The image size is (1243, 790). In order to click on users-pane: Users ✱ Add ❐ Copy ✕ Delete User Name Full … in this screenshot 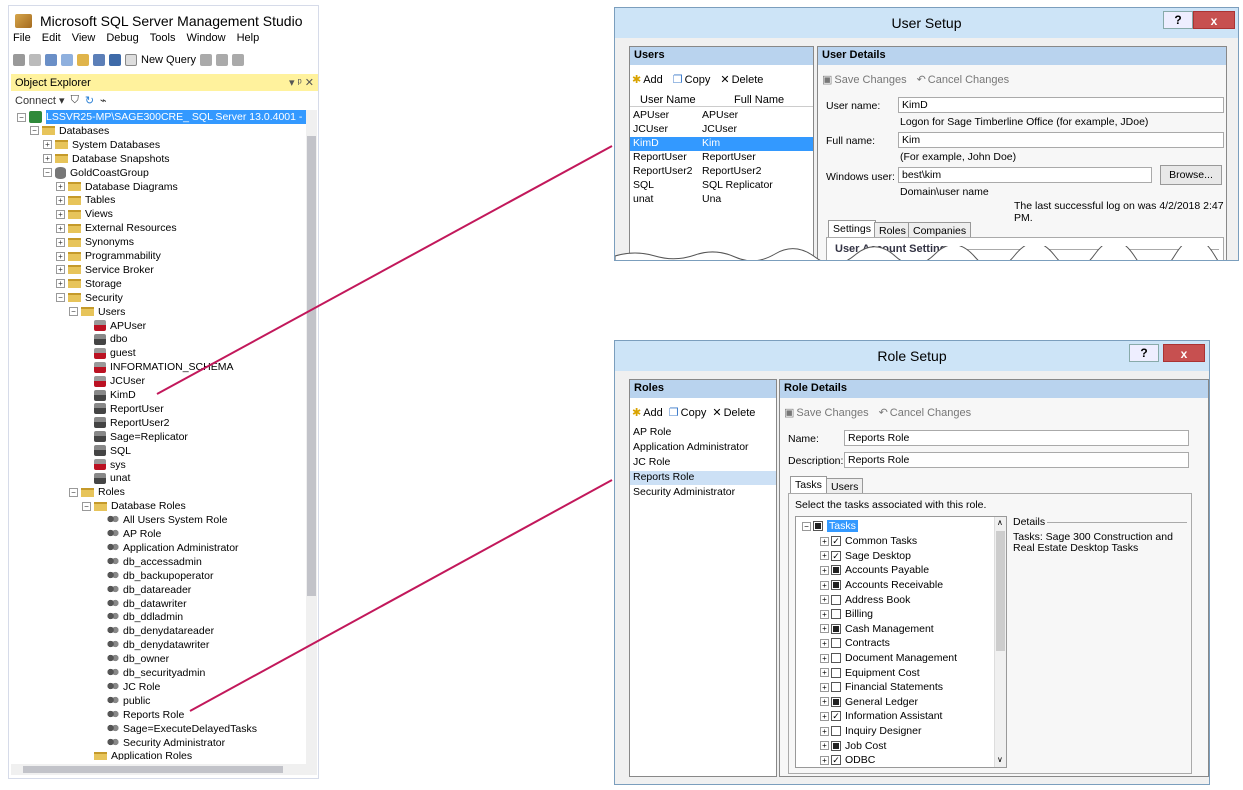, I will do `click(721, 153)`.